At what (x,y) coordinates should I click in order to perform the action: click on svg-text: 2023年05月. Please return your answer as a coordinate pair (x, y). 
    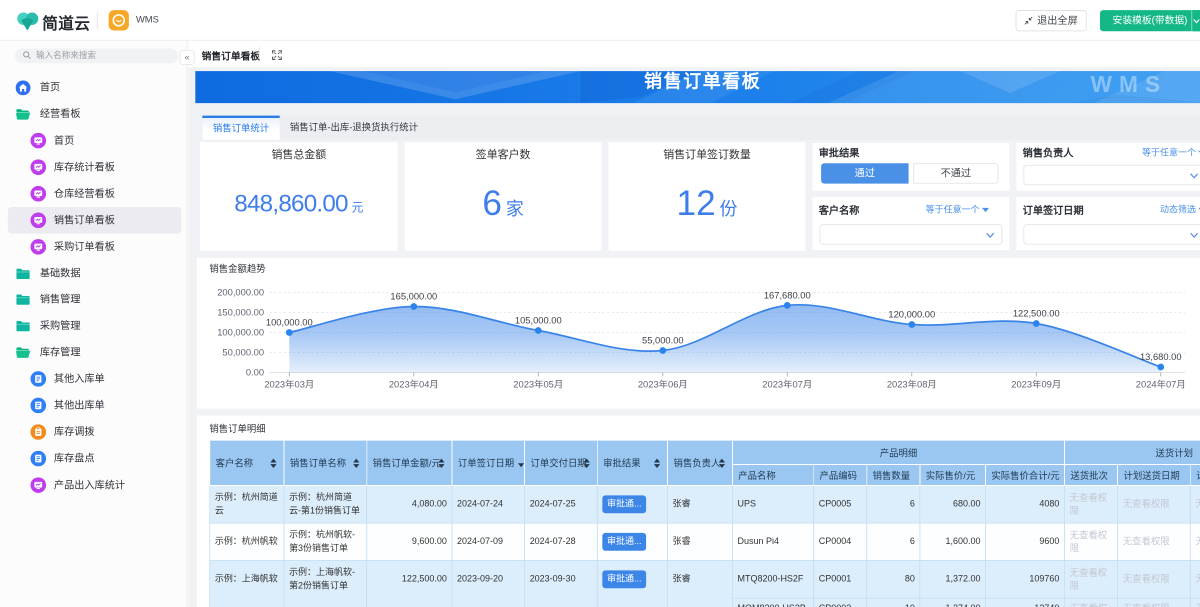
    Looking at the image, I should click on (538, 383).